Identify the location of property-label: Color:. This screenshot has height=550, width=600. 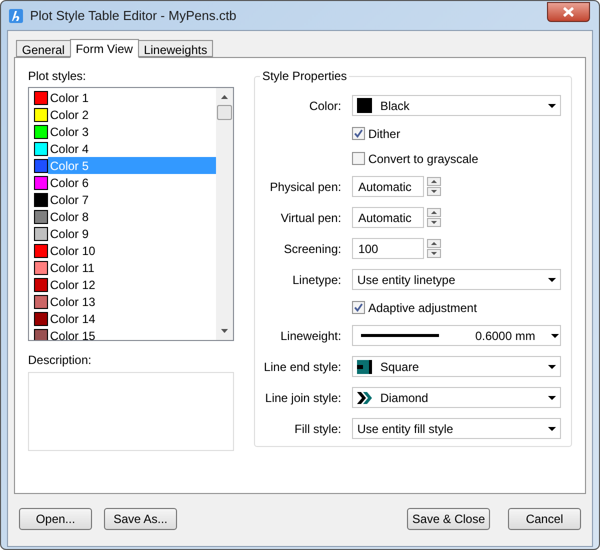
(325, 106).